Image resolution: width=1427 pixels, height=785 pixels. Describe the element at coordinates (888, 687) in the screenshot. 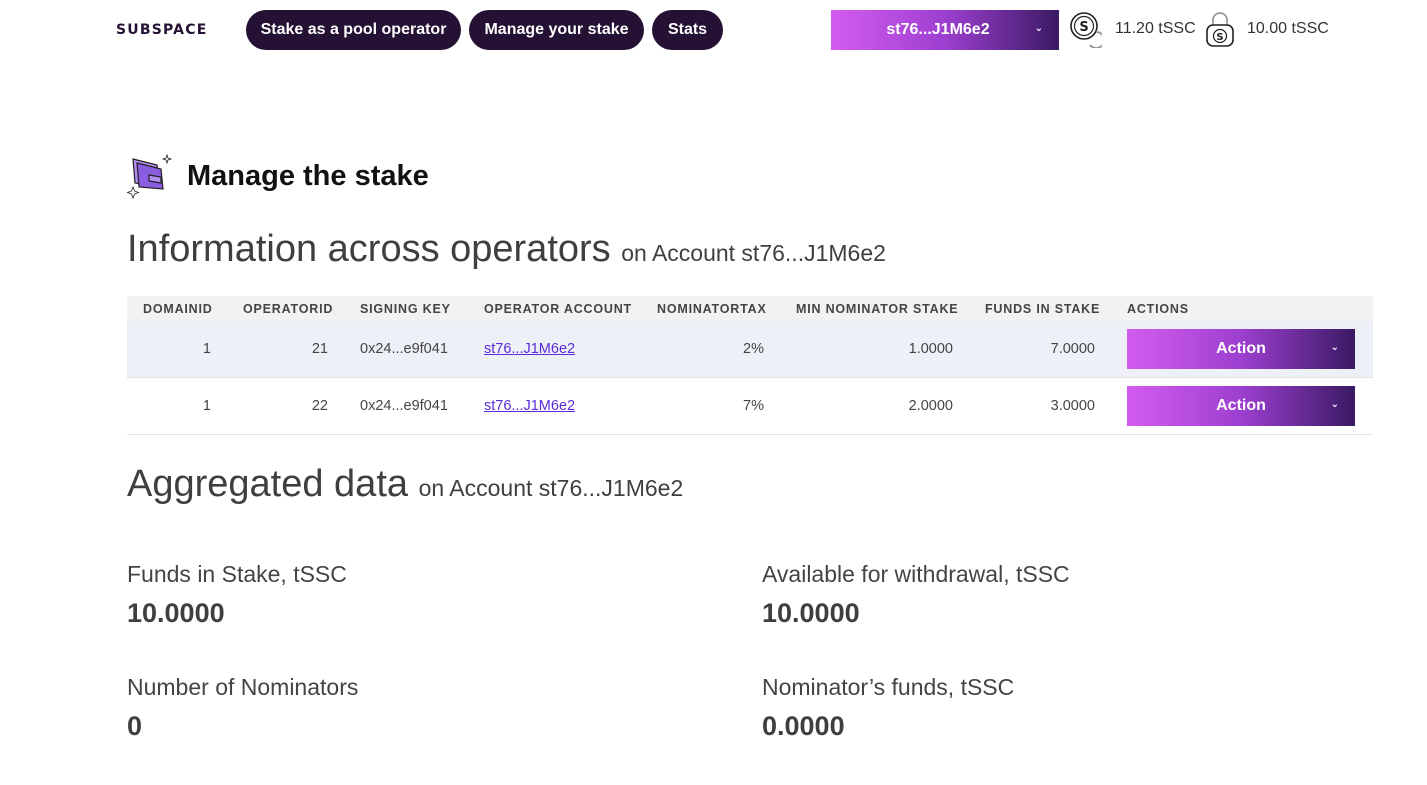

I see `stat-label-nominators-funds: Nominator’s funds, tSSC` at that location.